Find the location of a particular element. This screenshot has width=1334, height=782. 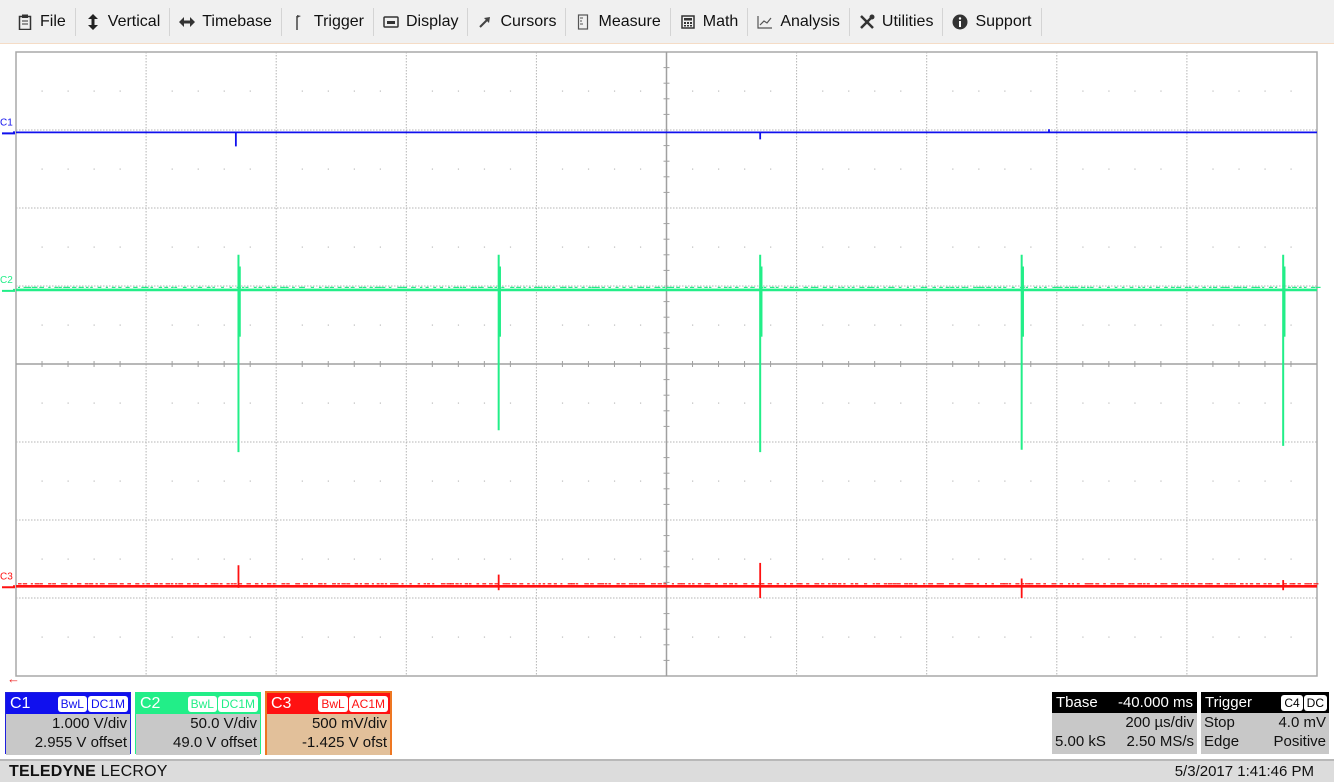

menu-support: Support is located at coordinates (992, 21).